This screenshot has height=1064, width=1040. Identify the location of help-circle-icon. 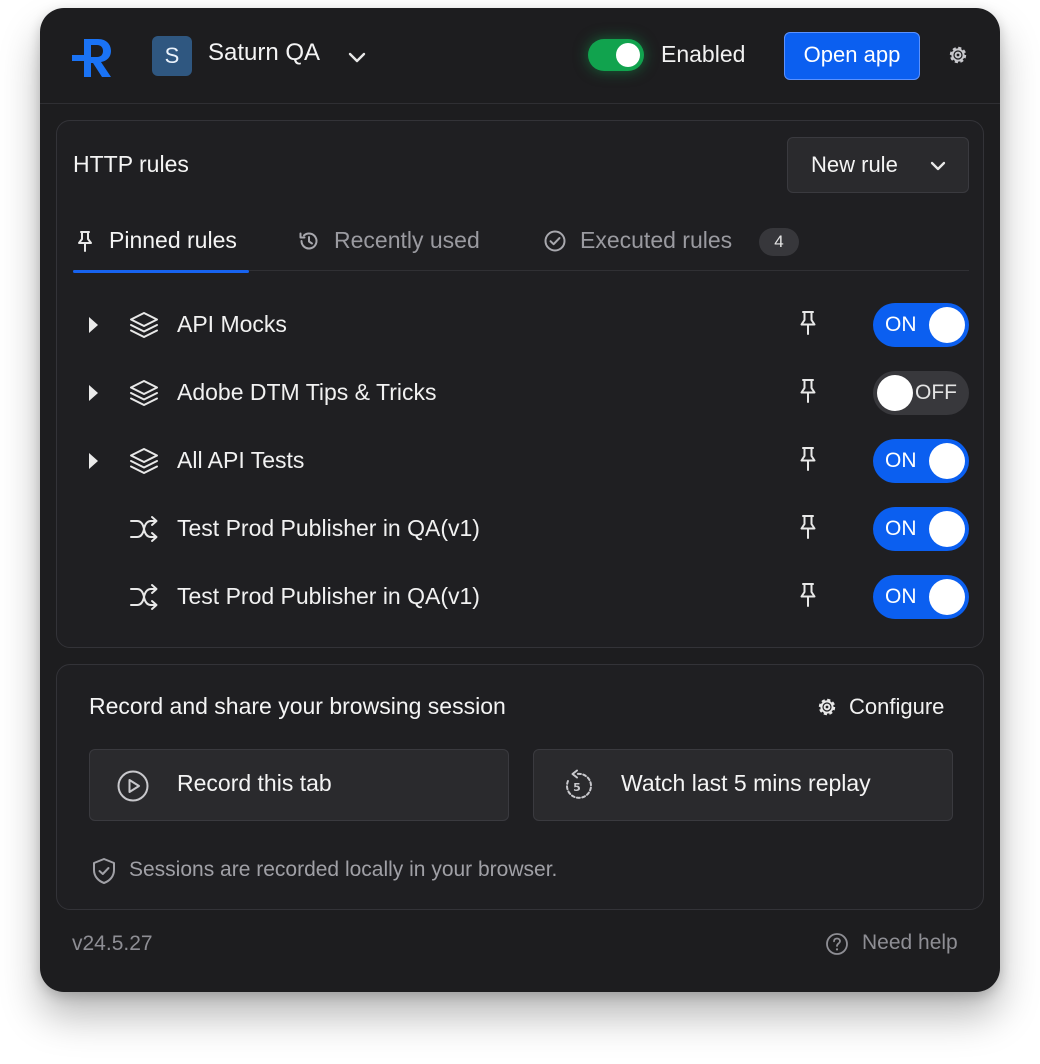
(837, 944).